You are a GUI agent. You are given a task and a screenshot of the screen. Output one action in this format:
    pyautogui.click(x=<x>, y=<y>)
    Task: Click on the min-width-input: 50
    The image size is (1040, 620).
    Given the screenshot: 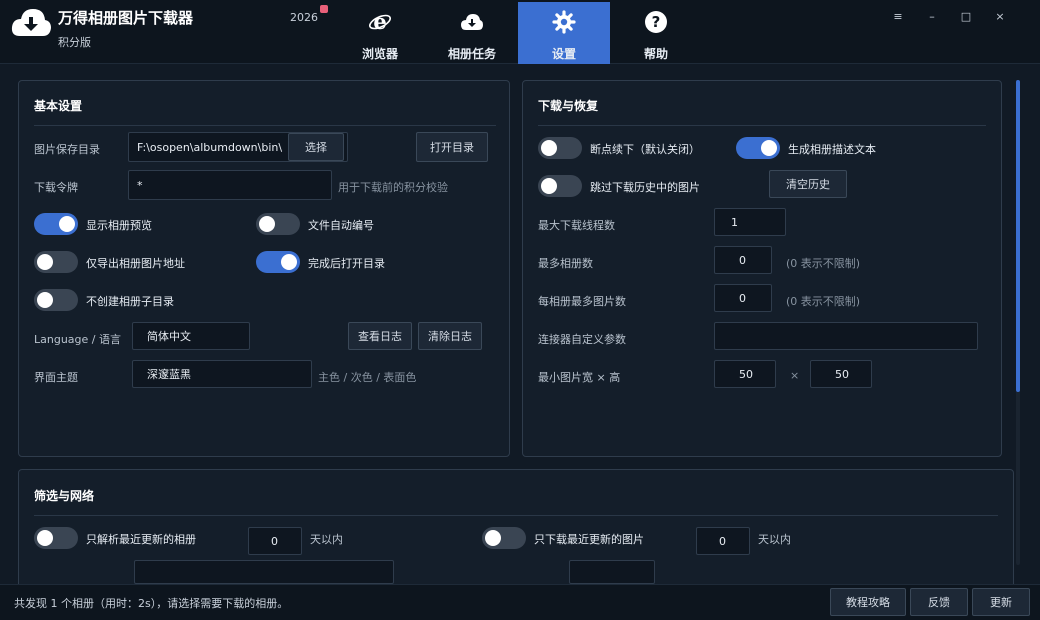 What is the action you would take?
    pyautogui.click(x=745, y=374)
    